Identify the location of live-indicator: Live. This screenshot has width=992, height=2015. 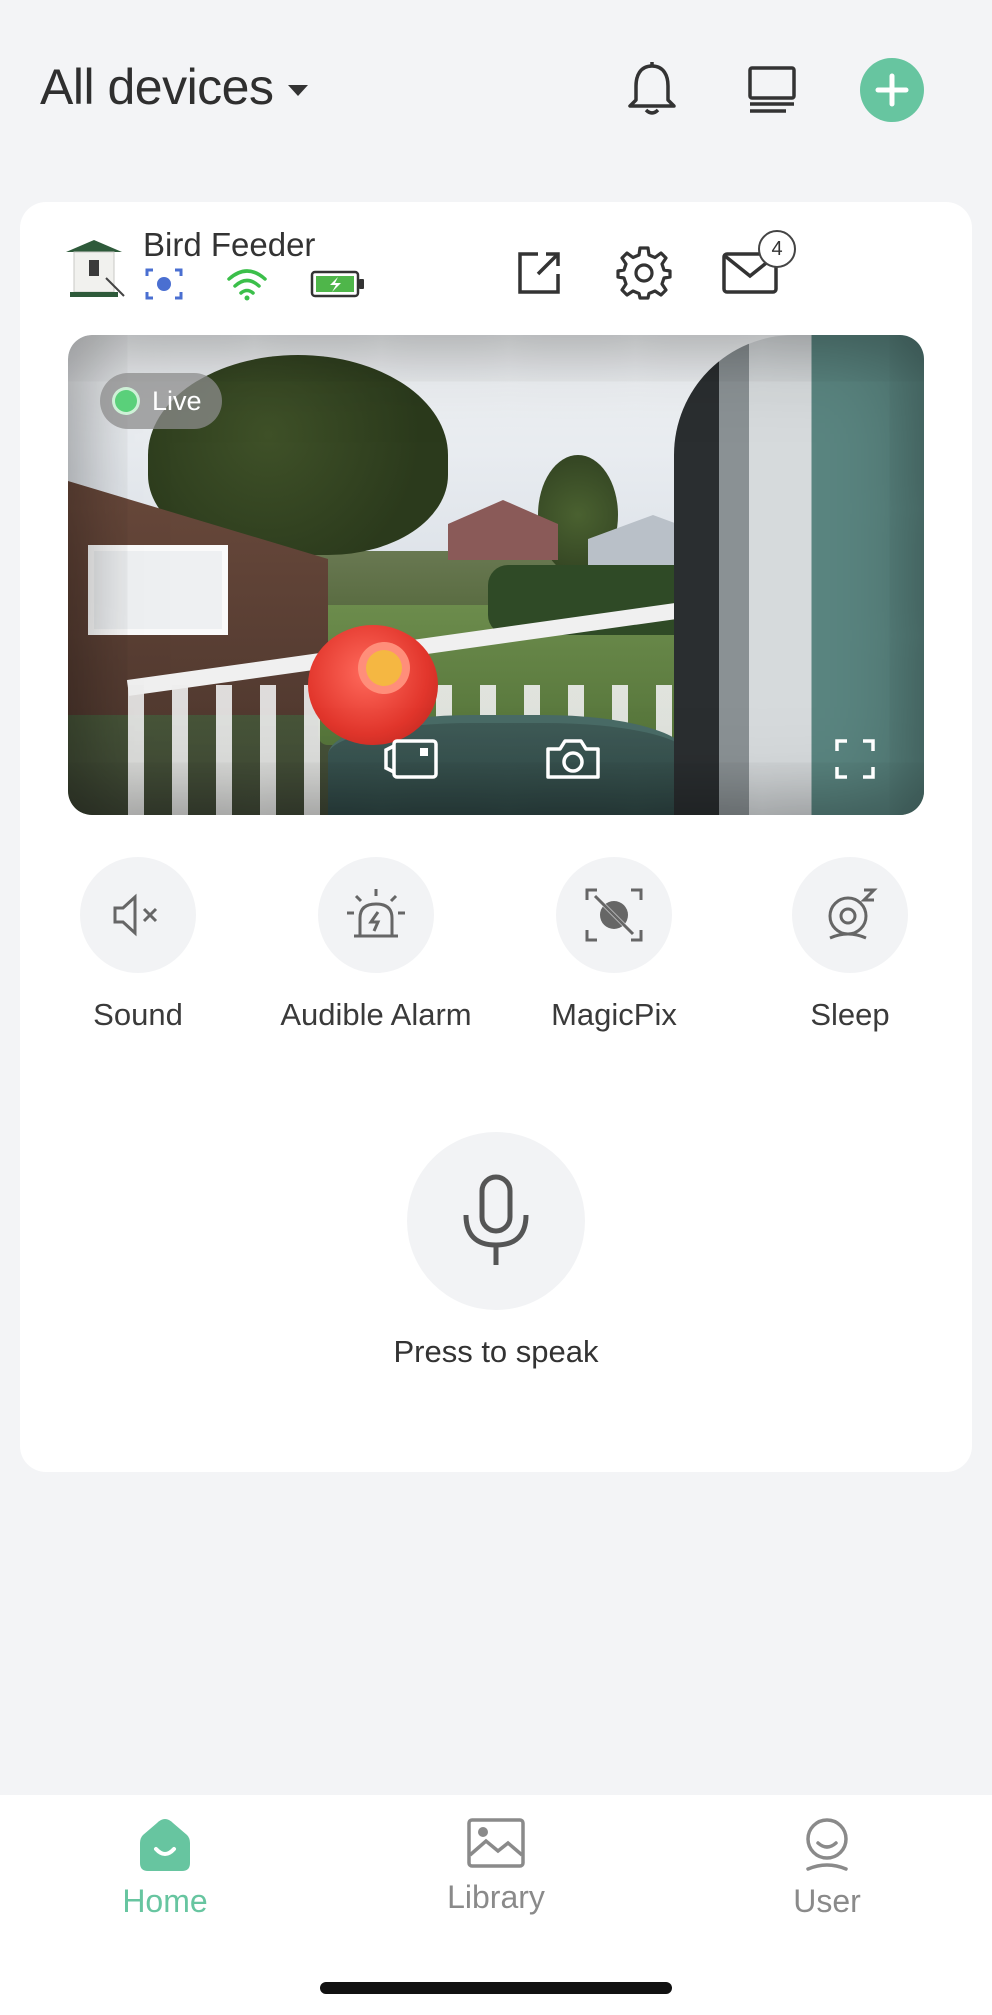
(161, 401).